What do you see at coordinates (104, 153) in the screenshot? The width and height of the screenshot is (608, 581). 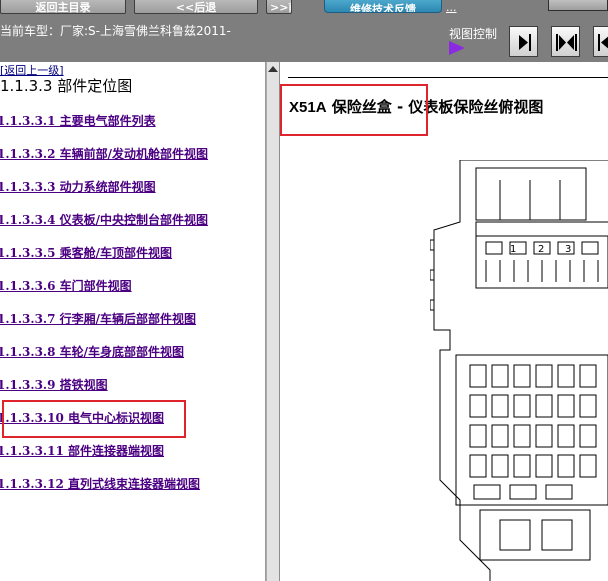 I see `nav-link-front-engine-bay: 1.1.3.3.2 车辆前部/发动机舱部件视图` at bounding box center [104, 153].